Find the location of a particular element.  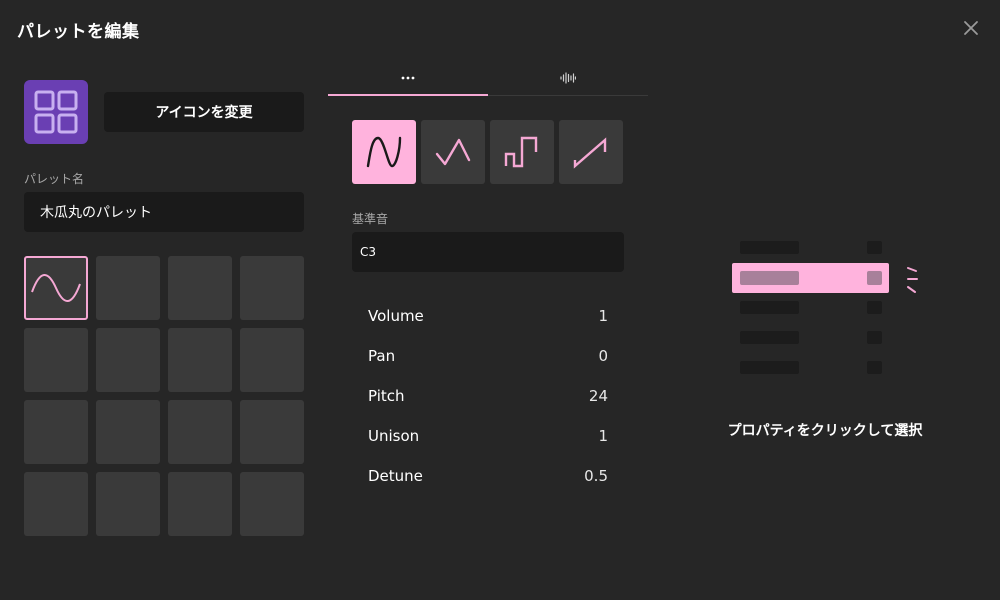

sawtooth-wave-button is located at coordinates (591, 152).